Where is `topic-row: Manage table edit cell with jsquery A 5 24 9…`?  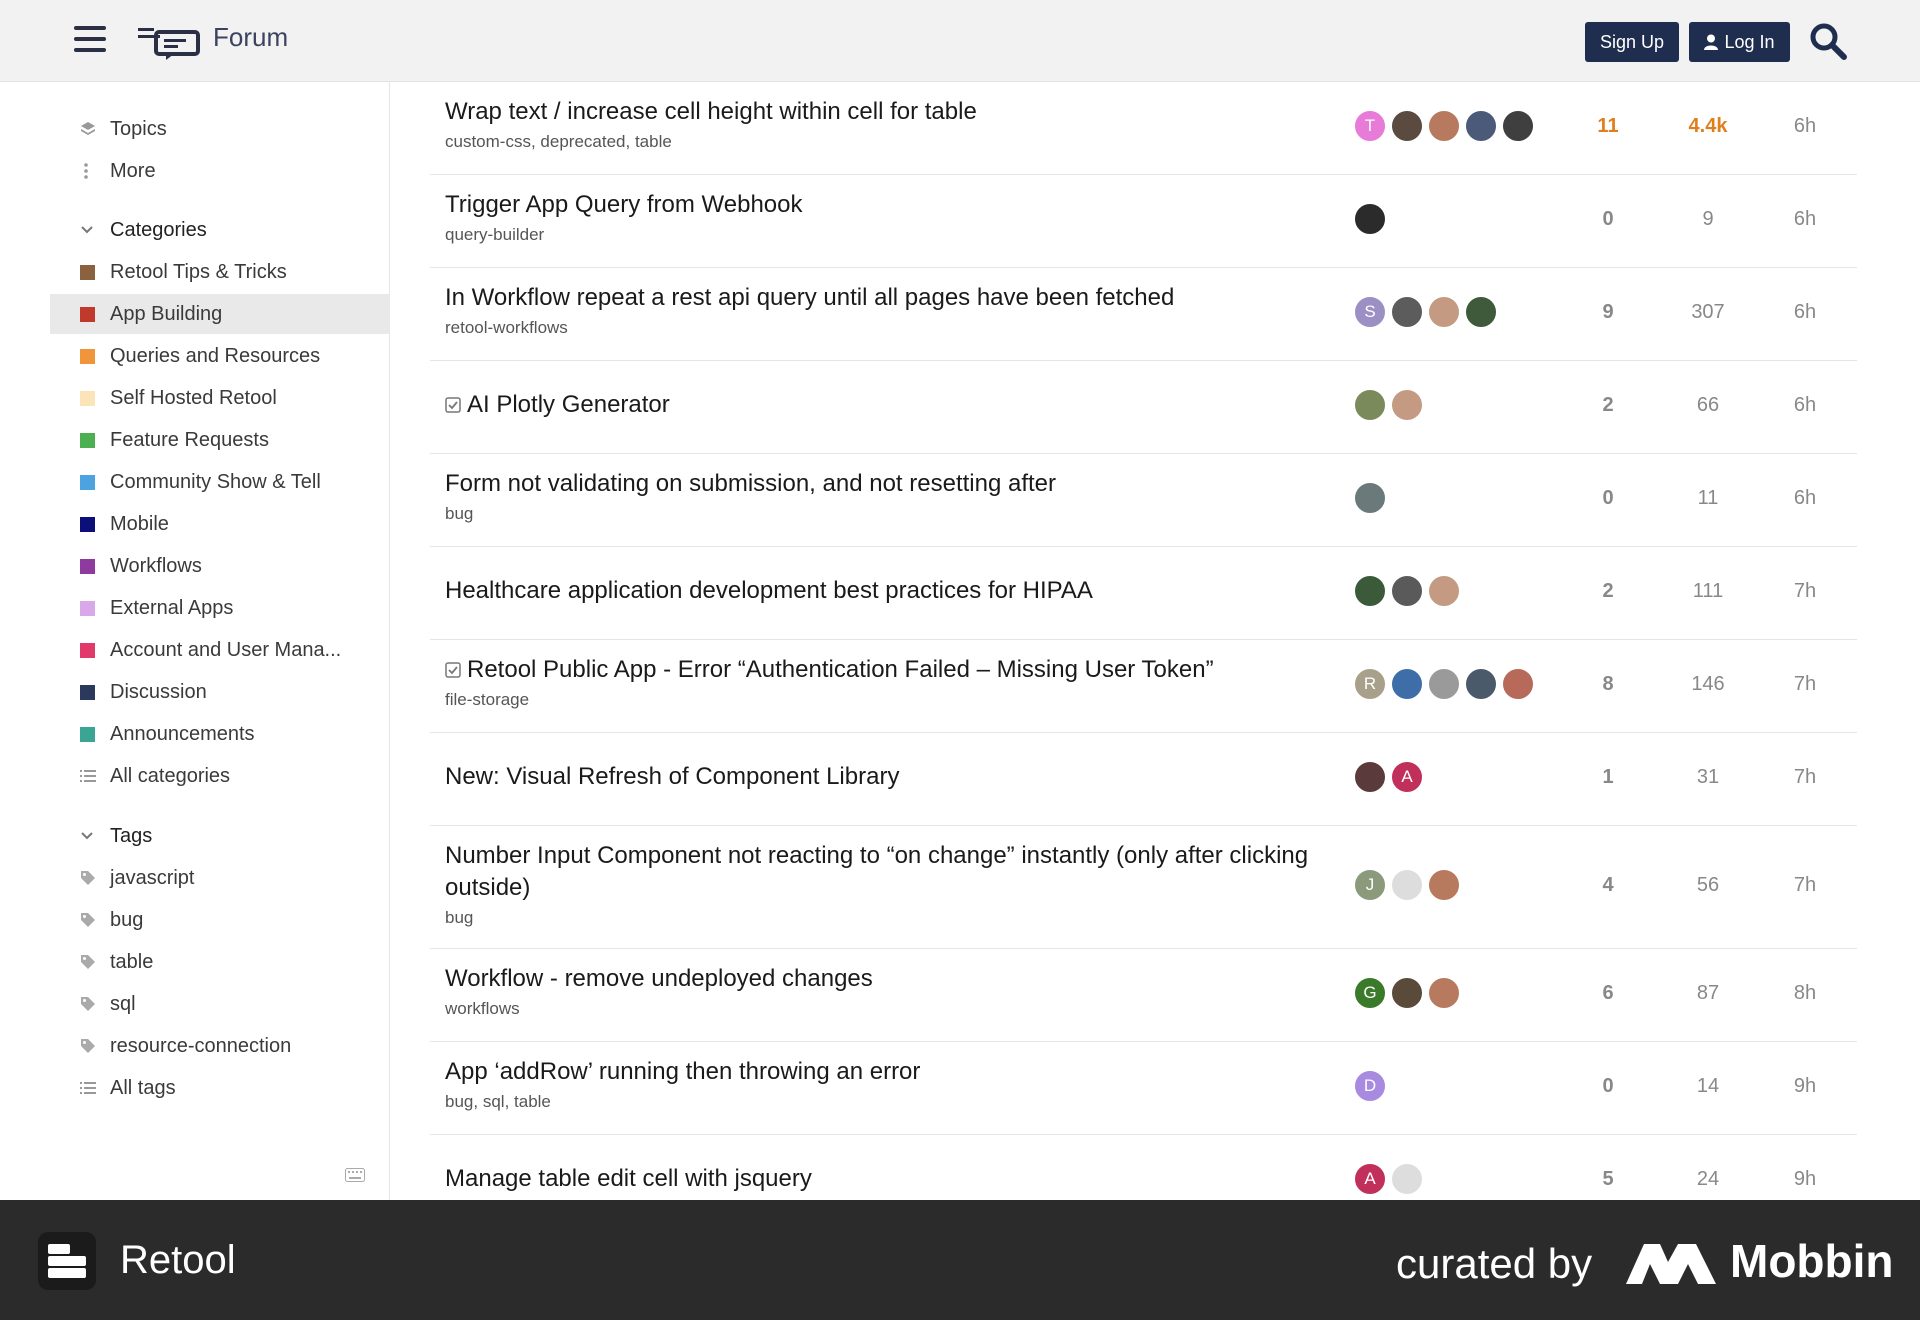
topic-row: Manage table edit cell with jsquery A 5 24 9… is located at coordinates (1143, 1167).